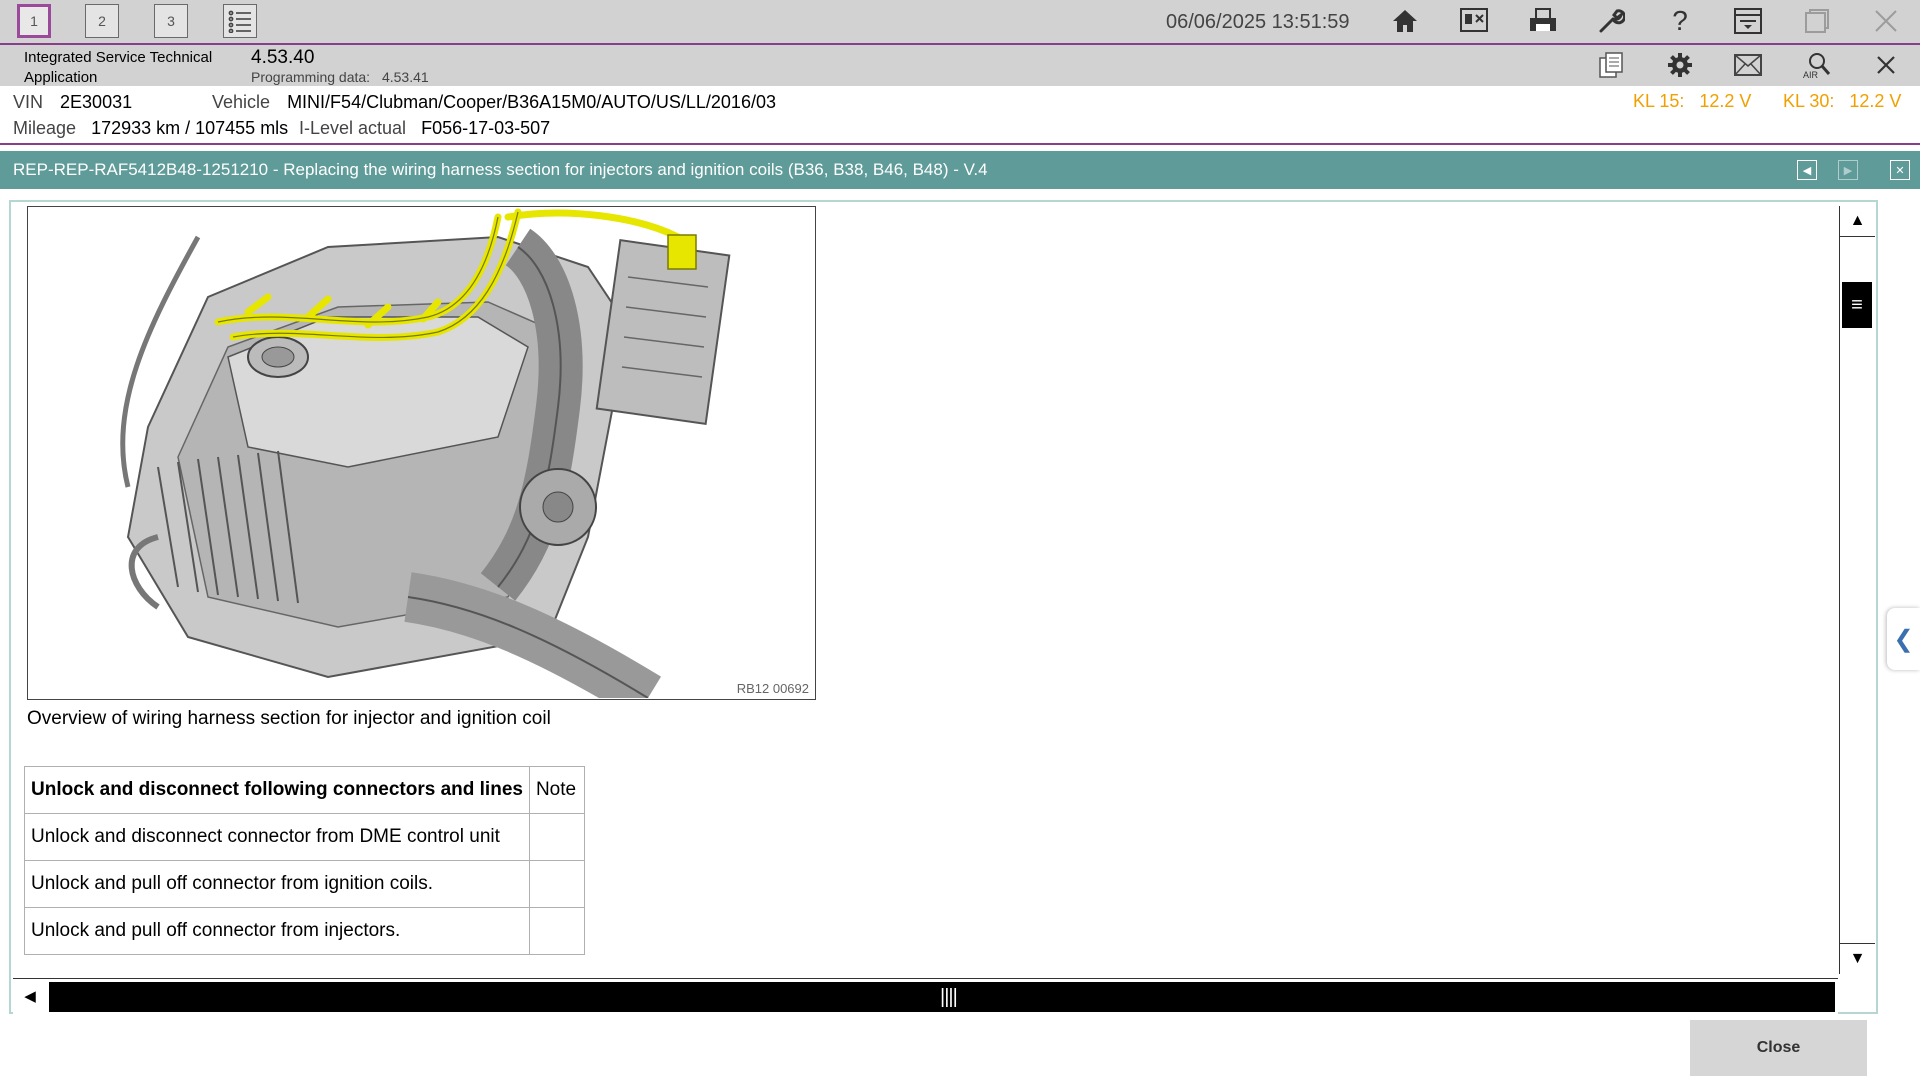 This screenshot has width=1920, height=1080. I want to click on next-document-button: ▶, so click(1848, 170).